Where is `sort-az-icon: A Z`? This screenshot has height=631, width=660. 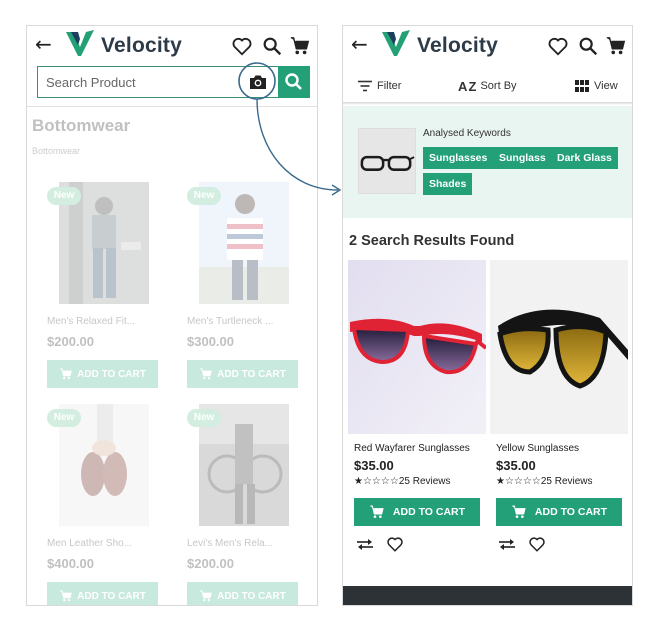
sort-az-icon: A Z is located at coordinates (467, 86).